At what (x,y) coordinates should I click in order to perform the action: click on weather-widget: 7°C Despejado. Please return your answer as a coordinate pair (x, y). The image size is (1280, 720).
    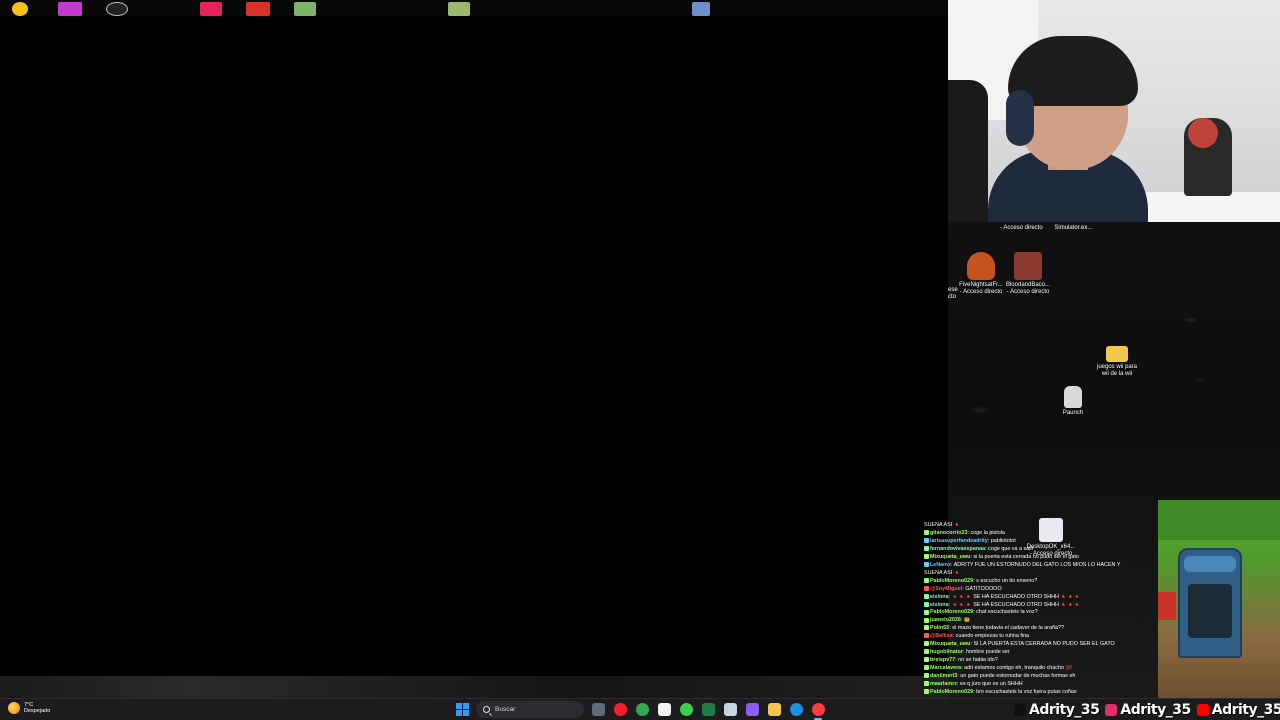
    Looking at the image, I should click on (29, 708).